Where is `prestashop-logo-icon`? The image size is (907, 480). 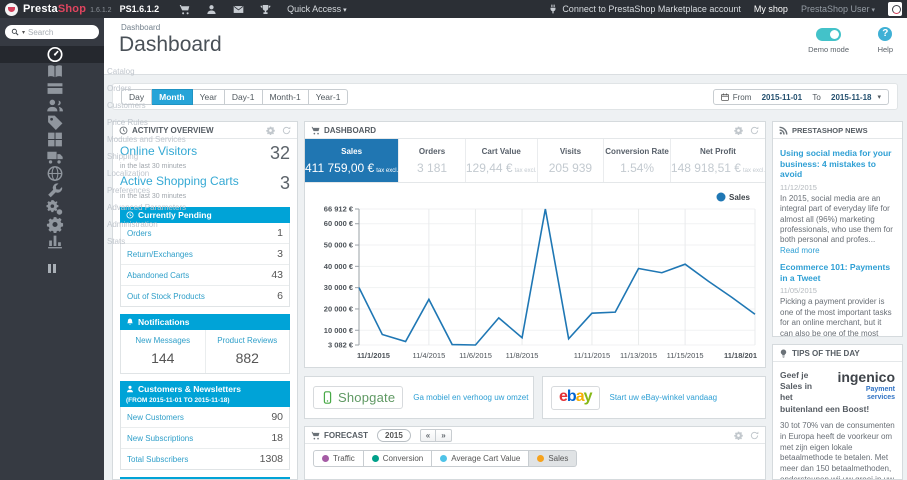 prestashop-logo-icon is located at coordinates (11, 9).